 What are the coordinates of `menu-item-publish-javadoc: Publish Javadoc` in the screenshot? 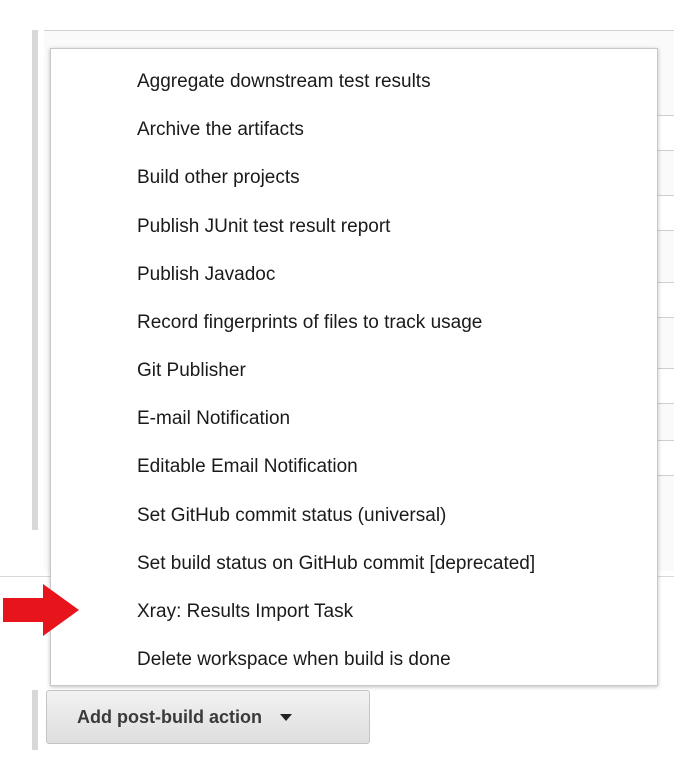 It's located at (374, 275).